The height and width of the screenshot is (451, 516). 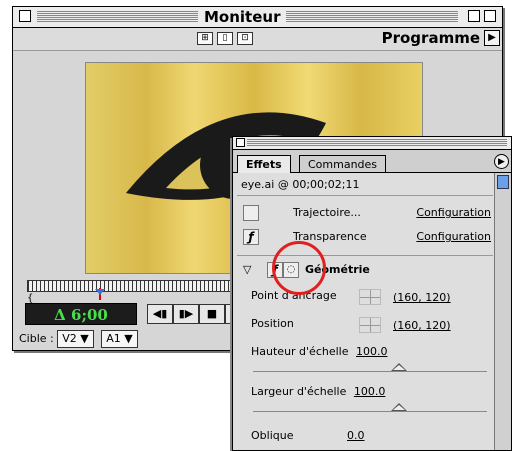 What do you see at coordinates (299, 268) in the screenshot?
I see `highlight-circle` at bounding box center [299, 268].